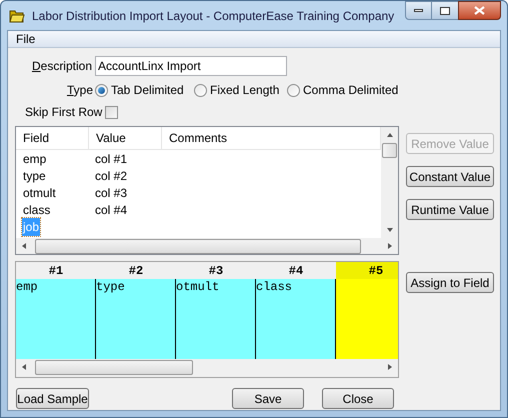 The height and width of the screenshot is (418, 508). I want to click on skip-first-row-label: Skip First Row, so click(63, 112).